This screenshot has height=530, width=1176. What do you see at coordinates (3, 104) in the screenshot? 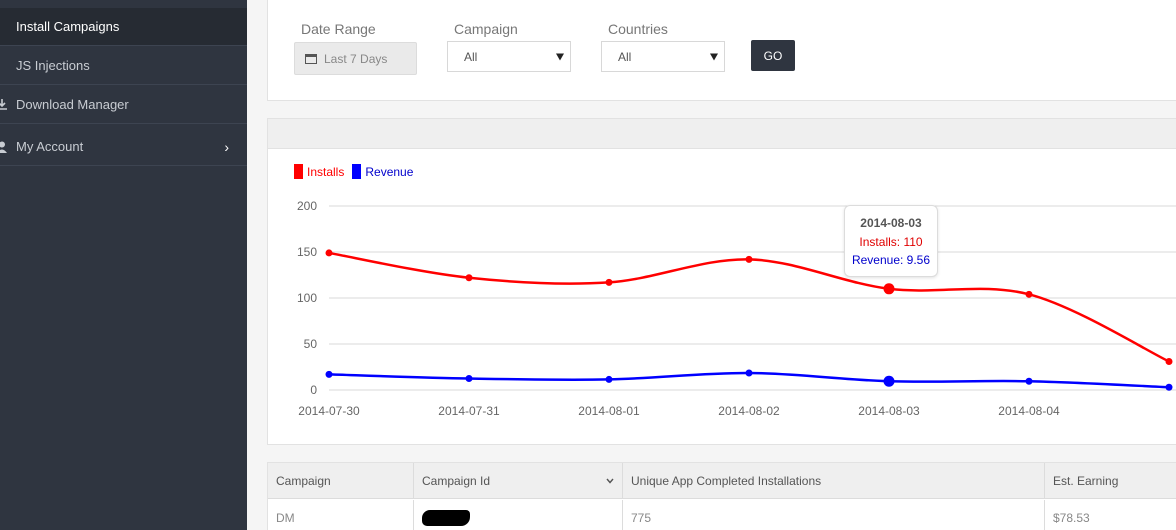
I see `download-icon` at bounding box center [3, 104].